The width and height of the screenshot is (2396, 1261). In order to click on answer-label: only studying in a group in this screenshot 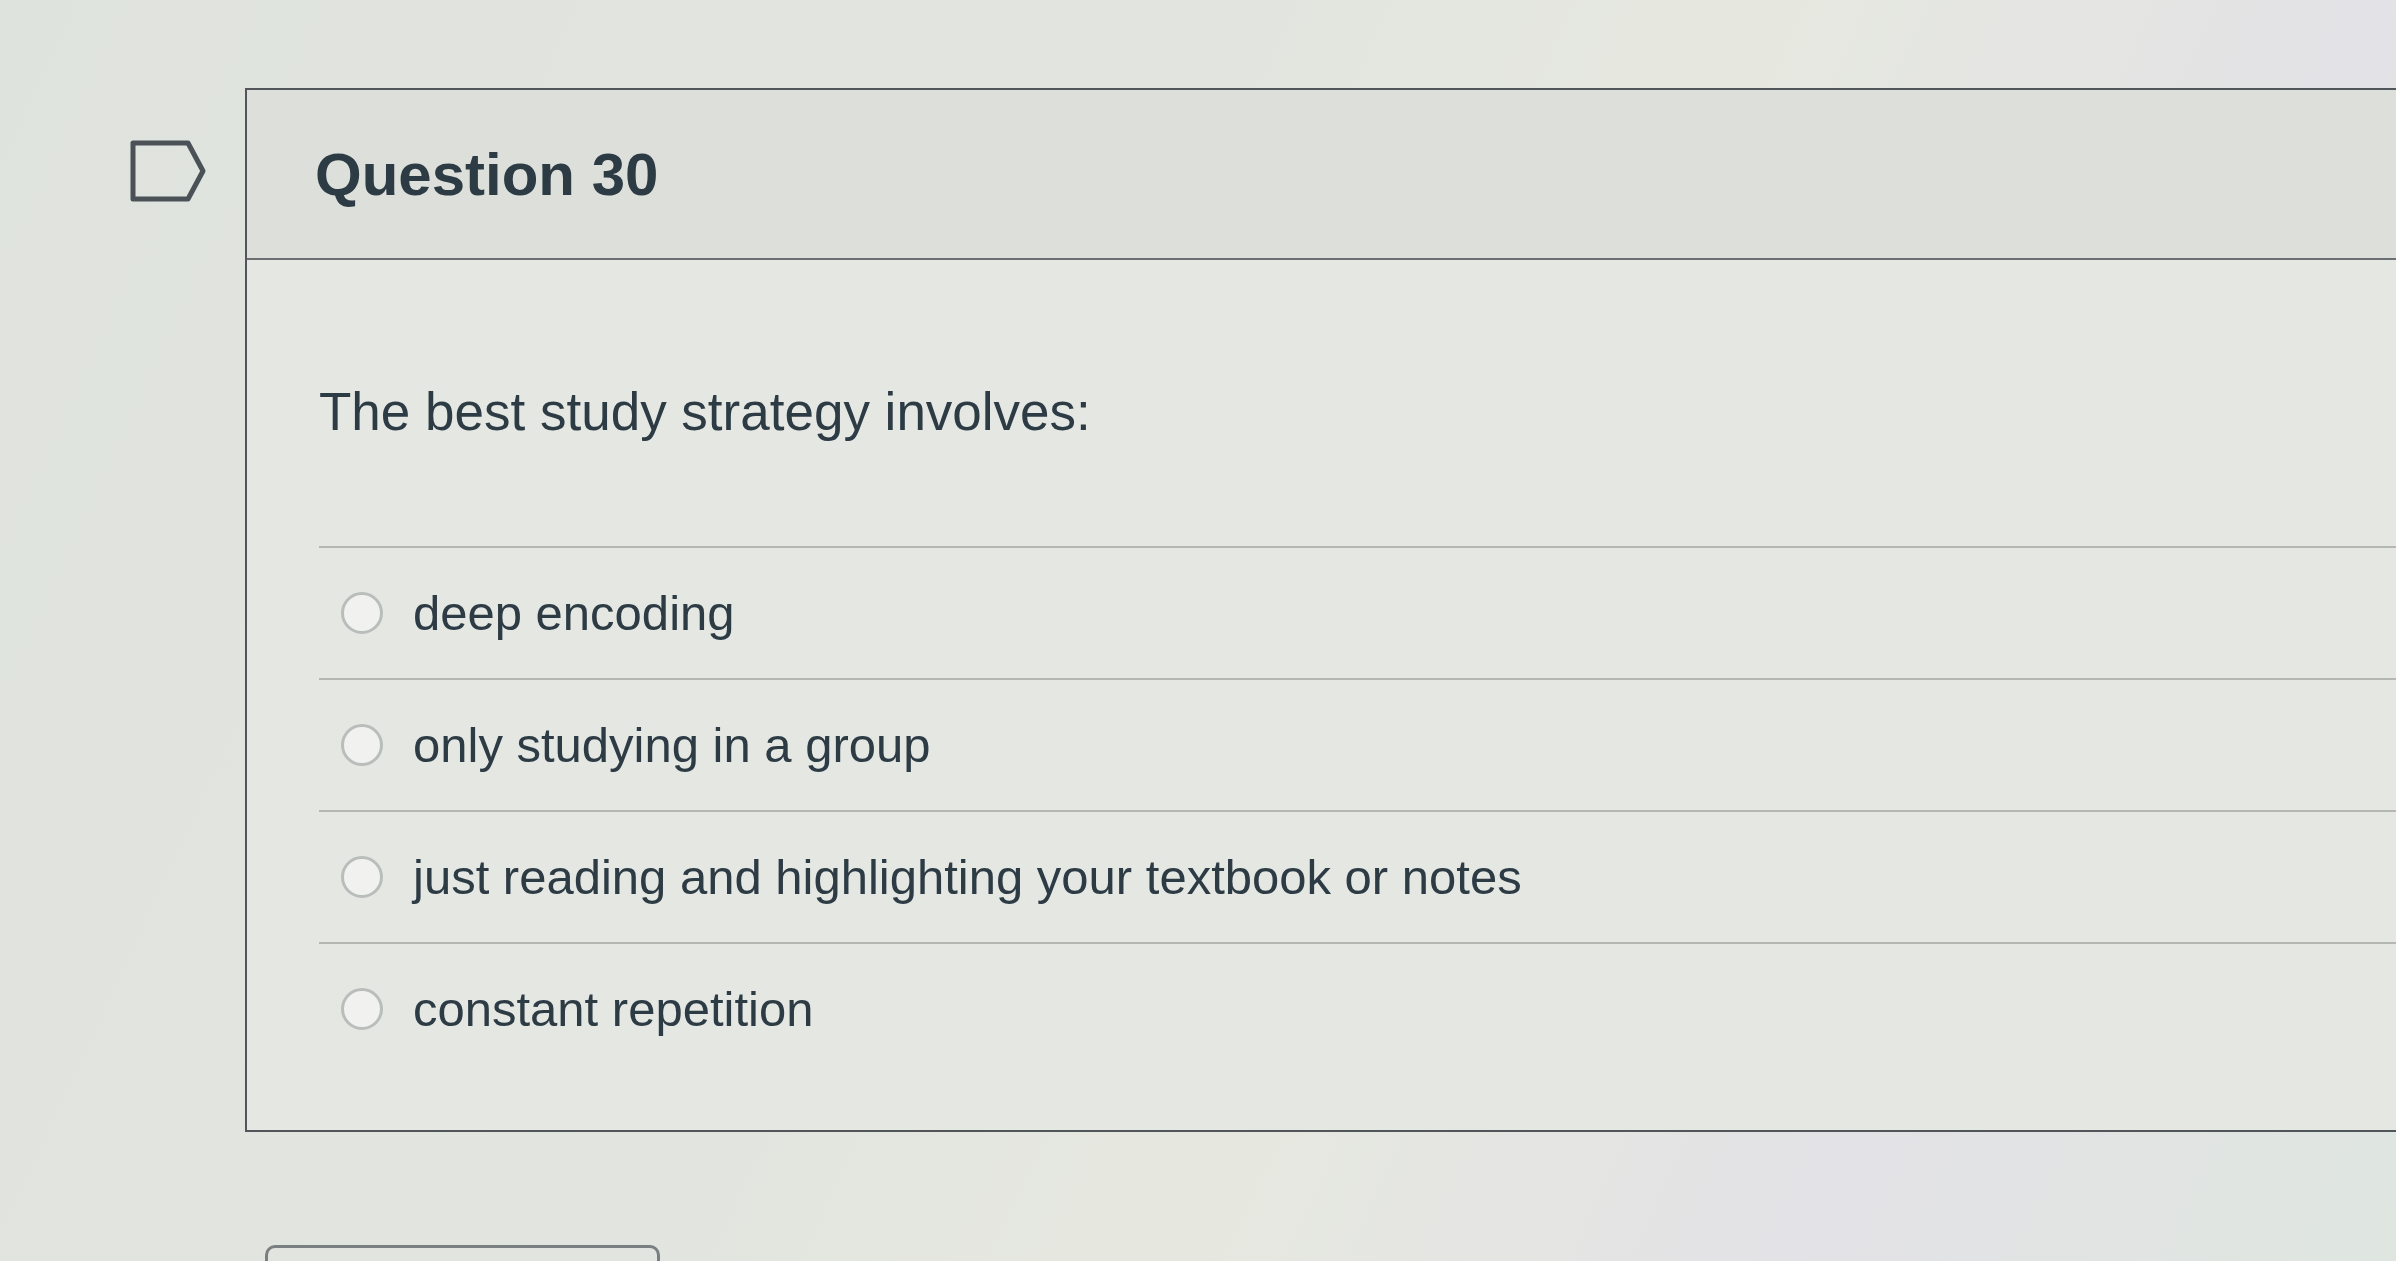, I will do `click(672, 745)`.